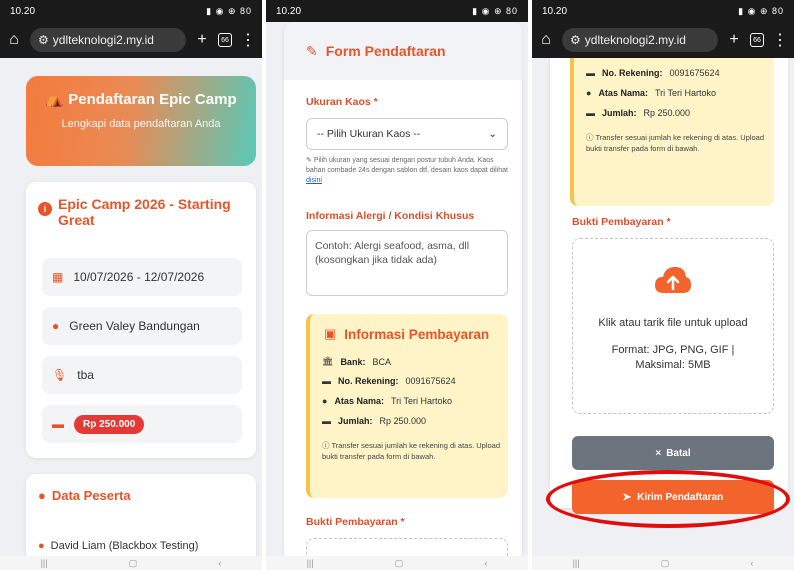 This screenshot has width=794, height=570. Describe the element at coordinates (58, 424) in the screenshot. I see `wallet-icon: ▬` at that location.